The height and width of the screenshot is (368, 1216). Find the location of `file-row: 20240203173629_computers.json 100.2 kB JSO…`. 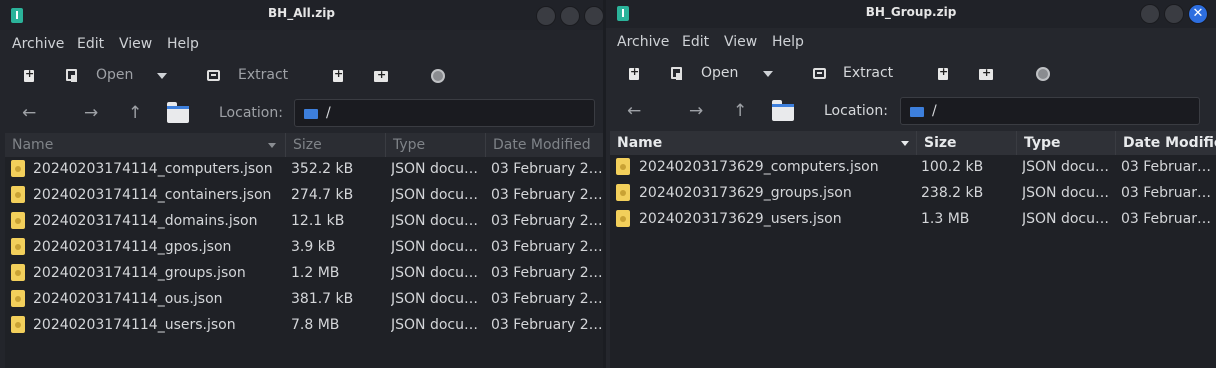

file-row: 20240203173629_computers.json 100.2 kB JSO… is located at coordinates (913, 168).